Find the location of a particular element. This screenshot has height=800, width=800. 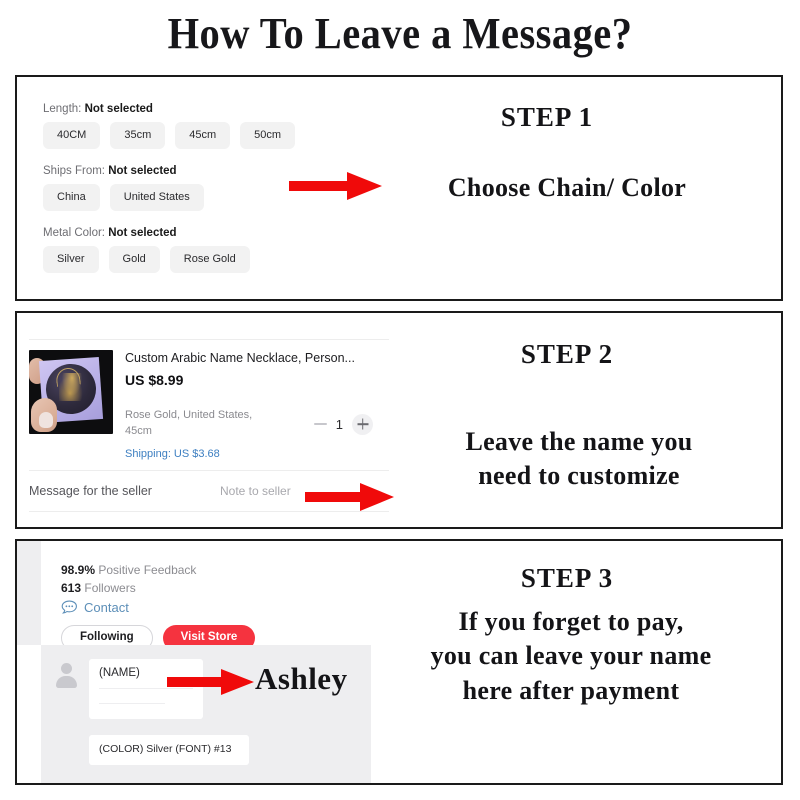

option-choices-length: 40CM 35cm 45cm 50cm is located at coordinates (169, 135).